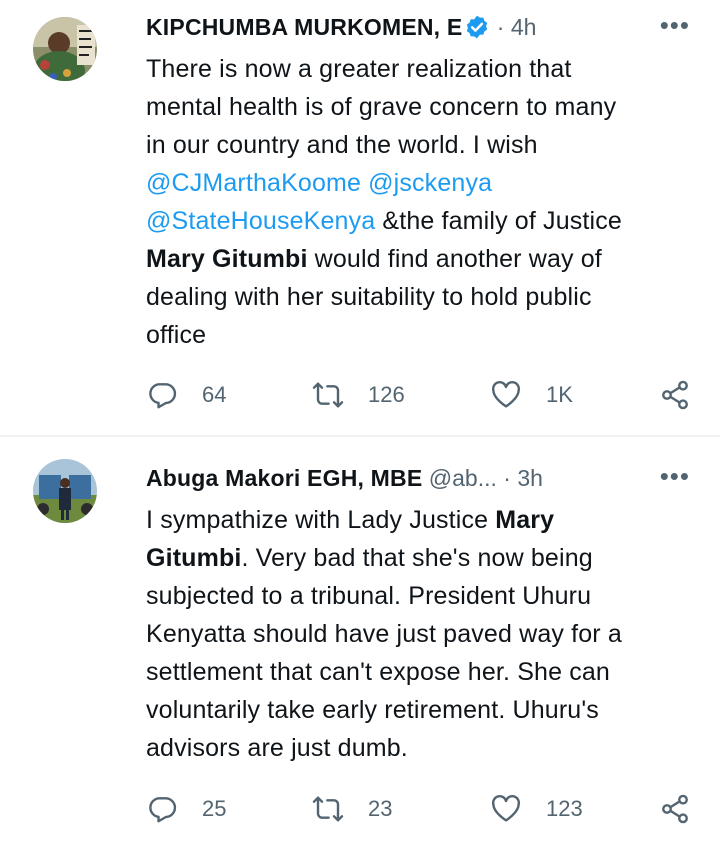 Image resolution: width=720 pixels, height=849 pixels. What do you see at coordinates (369, 596) in the screenshot?
I see `text-fragment: subjected to a tribunal. President Uhuru` at bounding box center [369, 596].